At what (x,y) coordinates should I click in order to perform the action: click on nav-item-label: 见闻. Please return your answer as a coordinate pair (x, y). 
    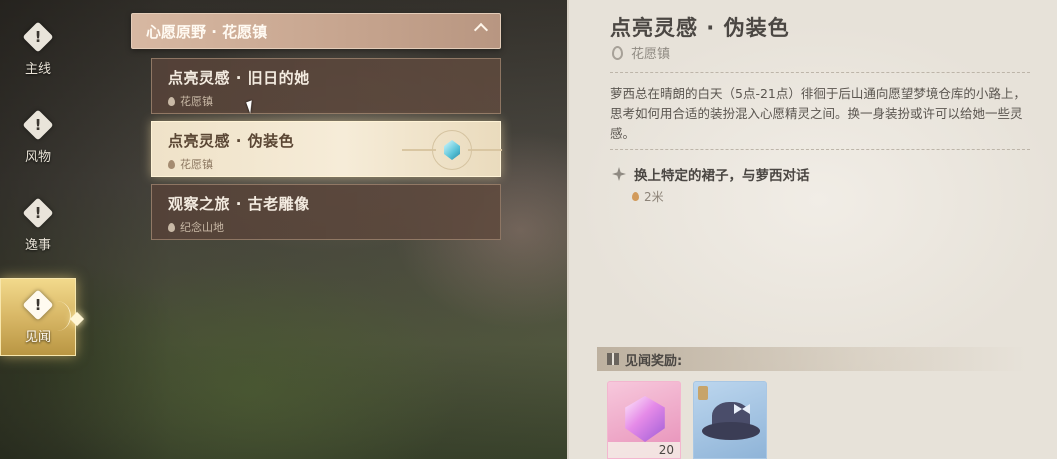
    Looking at the image, I should click on (37, 337).